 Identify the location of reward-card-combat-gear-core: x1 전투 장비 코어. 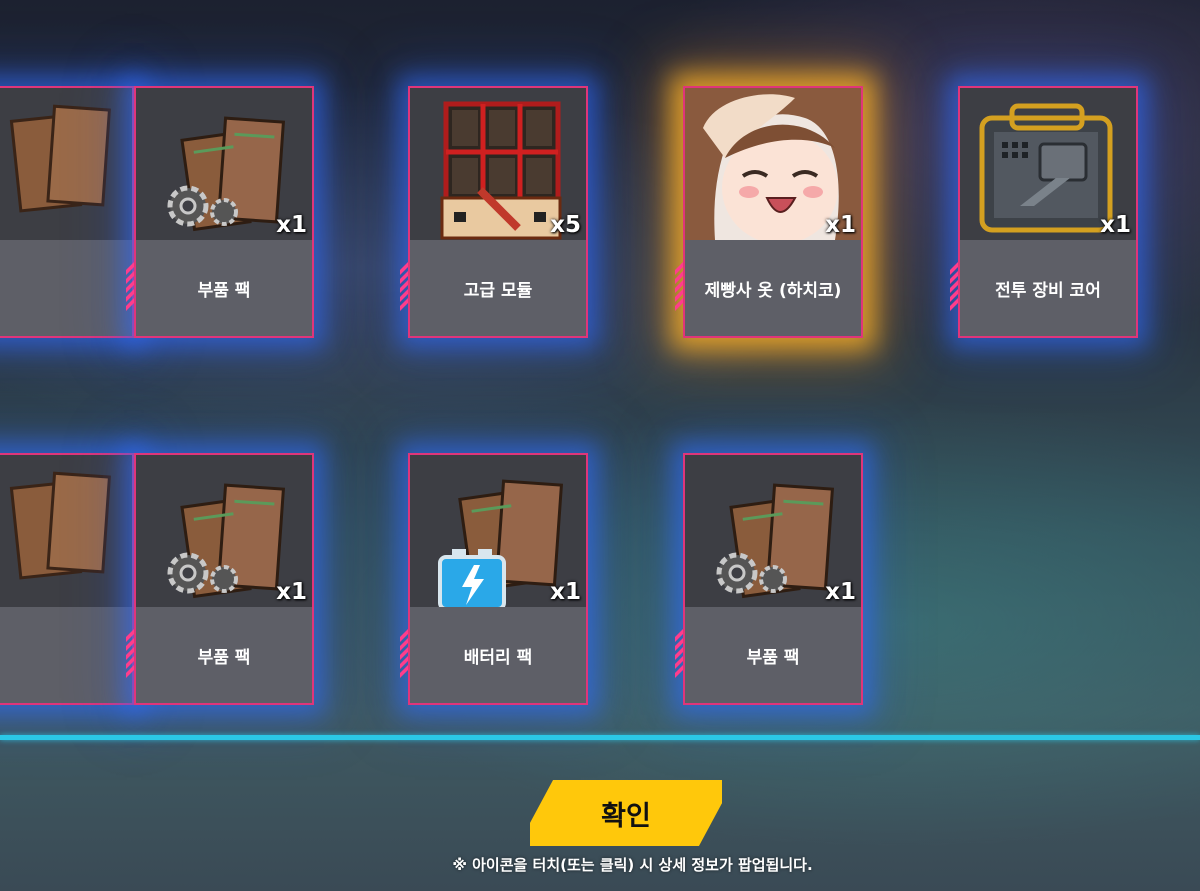
(1044, 212).